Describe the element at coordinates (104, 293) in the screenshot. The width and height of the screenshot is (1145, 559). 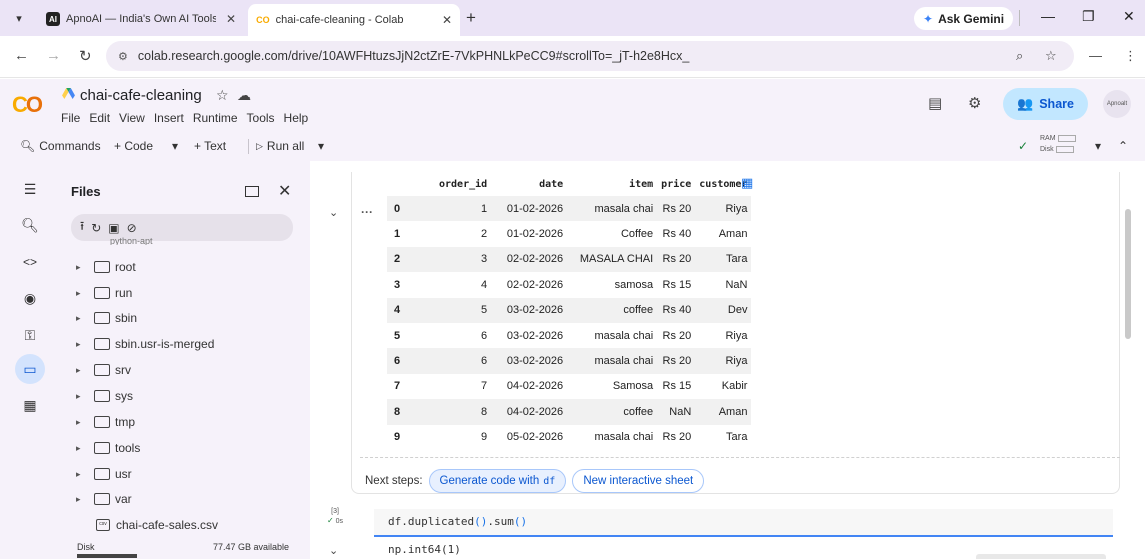
I see `tree-item-run: ▸ run` at that location.